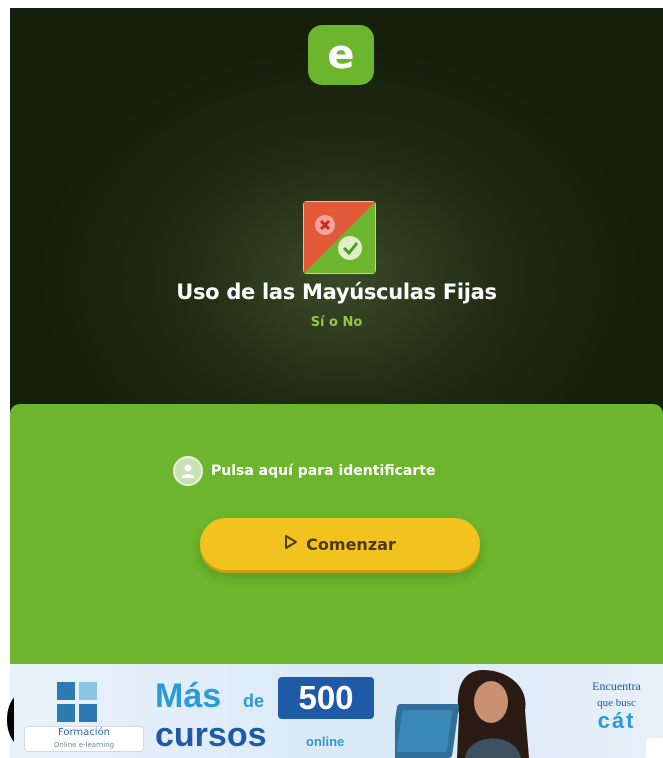 The height and width of the screenshot is (758, 663). What do you see at coordinates (351, 544) in the screenshot?
I see `start-button-label: Comenzar` at bounding box center [351, 544].